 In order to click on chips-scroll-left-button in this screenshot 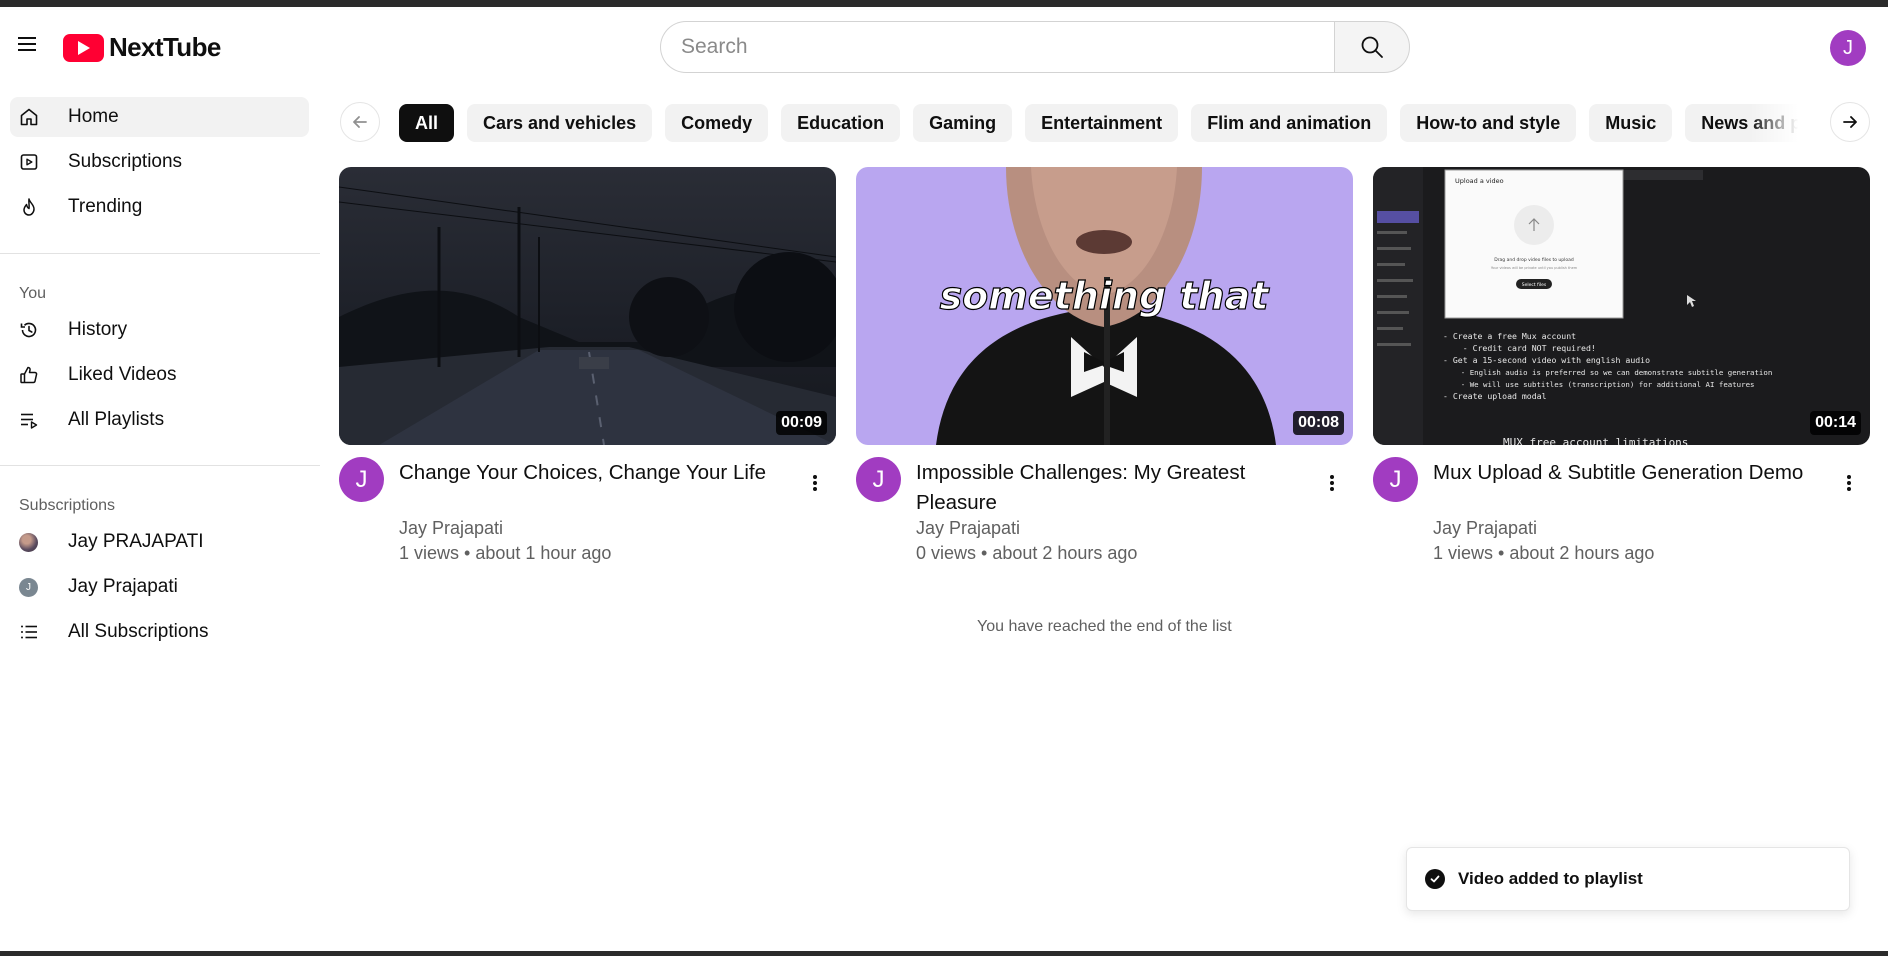, I will do `click(360, 122)`.